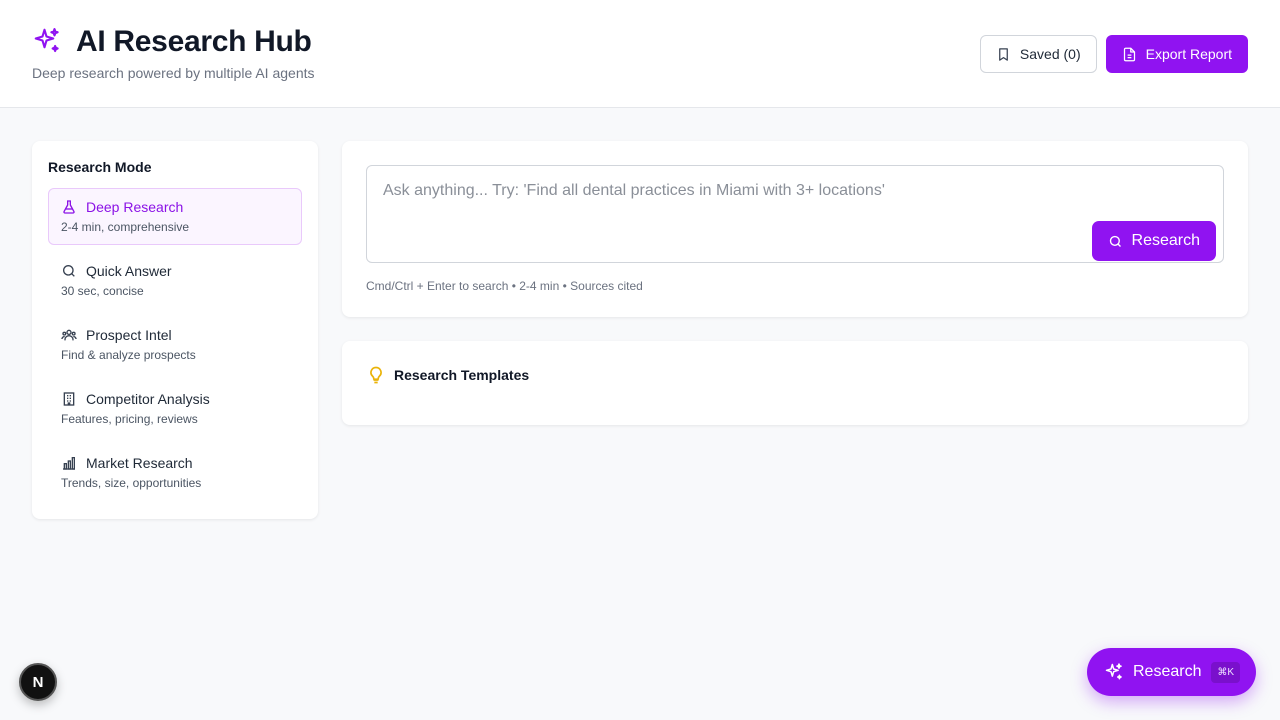 This screenshot has height=720, width=1280. What do you see at coordinates (131, 483) in the screenshot?
I see `mode-description: Trends, size, opportunities` at bounding box center [131, 483].